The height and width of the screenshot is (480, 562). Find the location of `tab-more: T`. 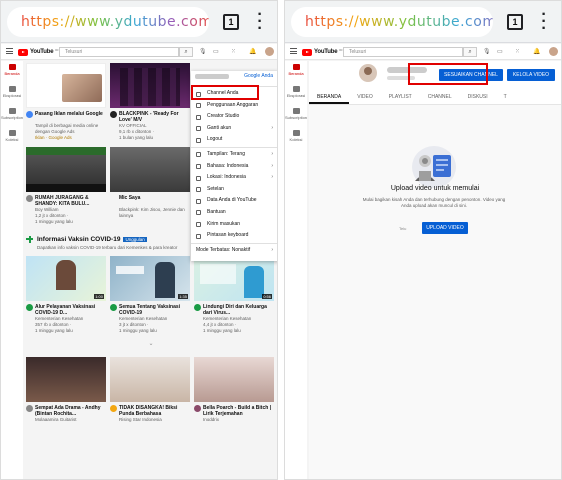

tab-more: T is located at coordinates (505, 97).